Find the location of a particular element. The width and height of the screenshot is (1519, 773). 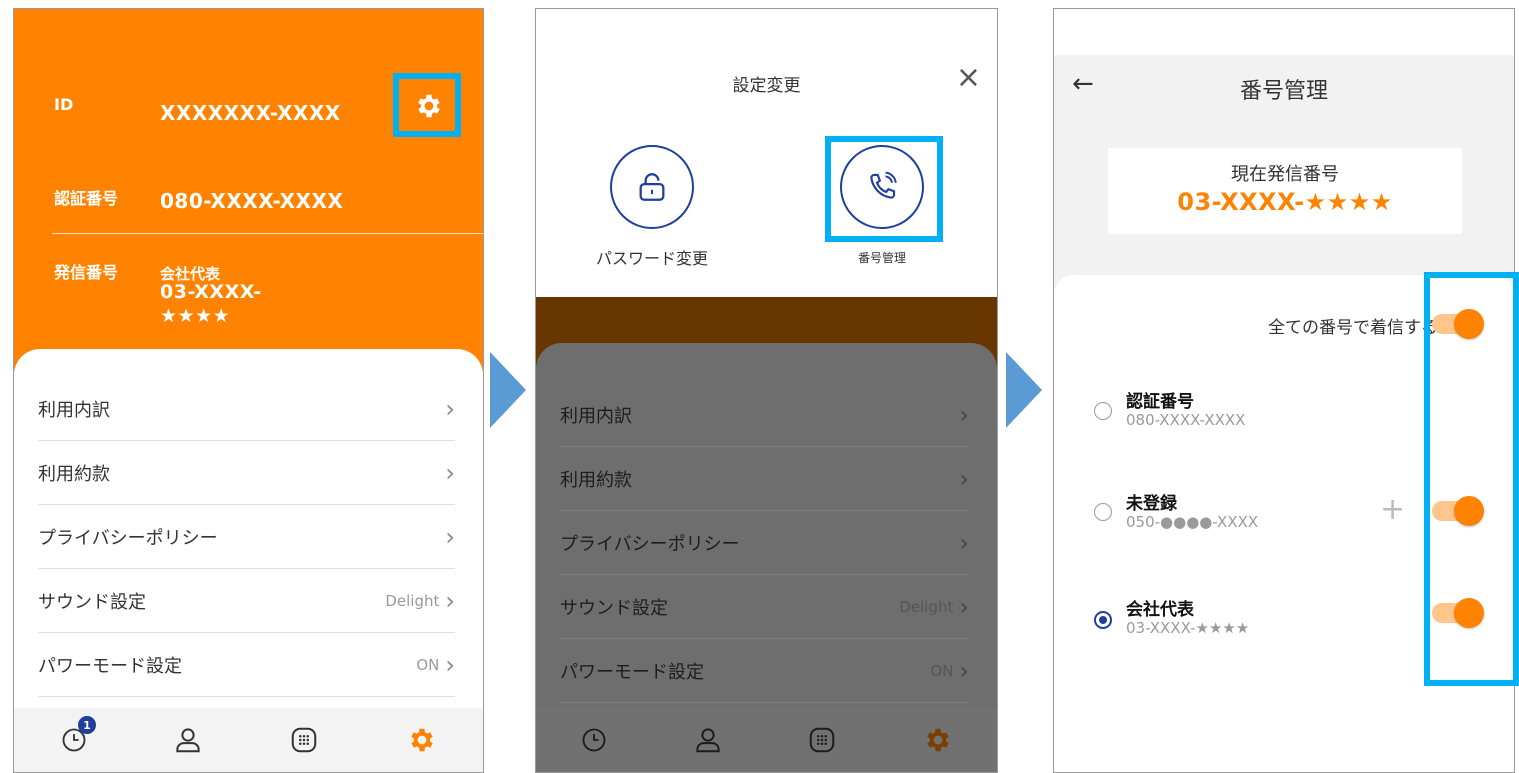

option-title-company: 会社代表 is located at coordinates (1160, 610).